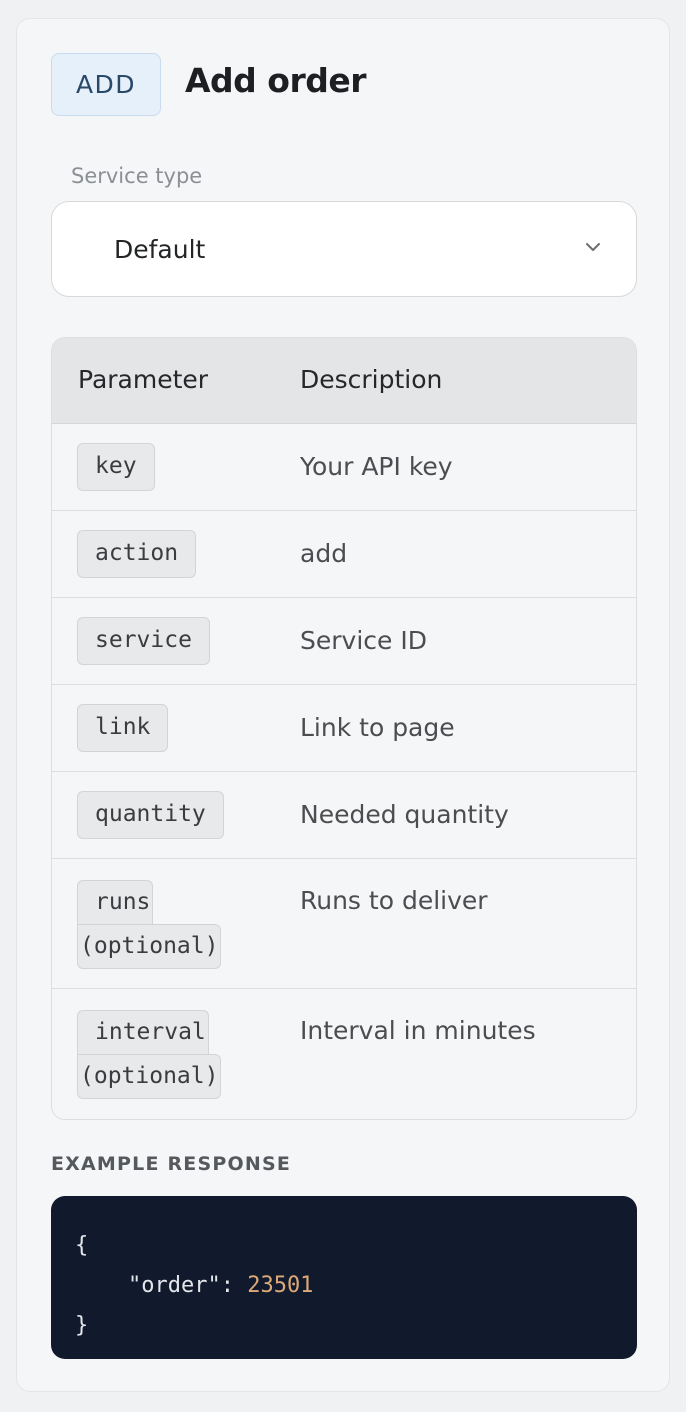 Image resolution: width=686 pixels, height=1412 pixels. Describe the element at coordinates (344, 1054) in the screenshot. I see `table-row: interval (optional) Interval in minutes` at that location.